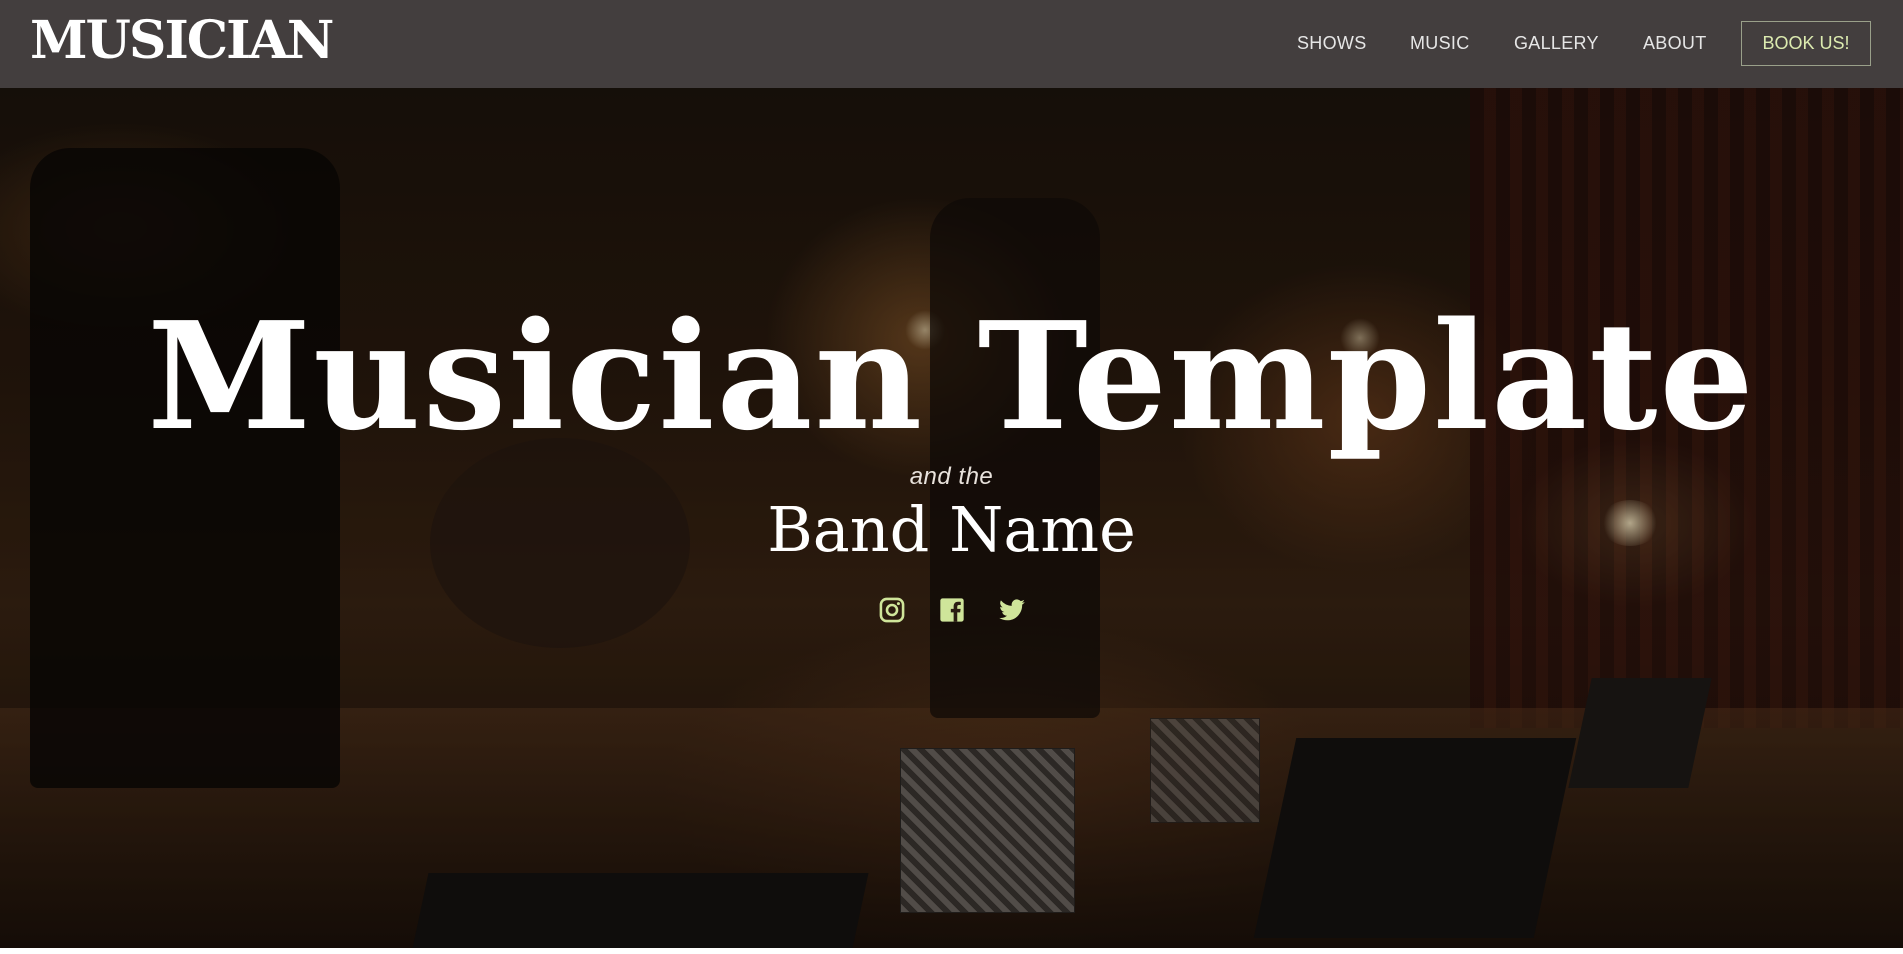 The width and height of the screenshot is (1903, 954). I want to click on hero-subtitle: and the, so click(951, 476).